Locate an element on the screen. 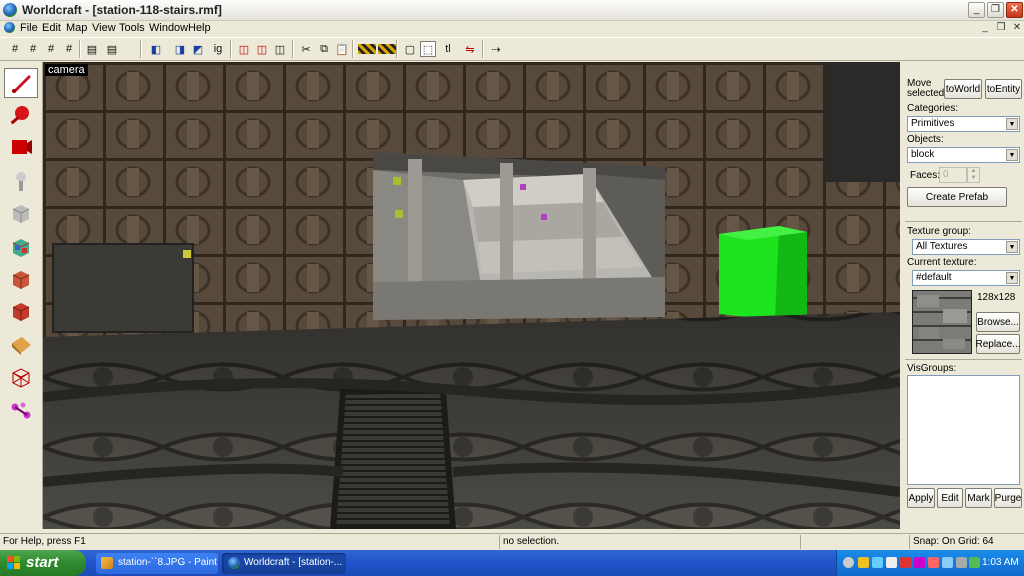 The image size is (1024, 576). texture-preview is located at coordinates (942, 322).